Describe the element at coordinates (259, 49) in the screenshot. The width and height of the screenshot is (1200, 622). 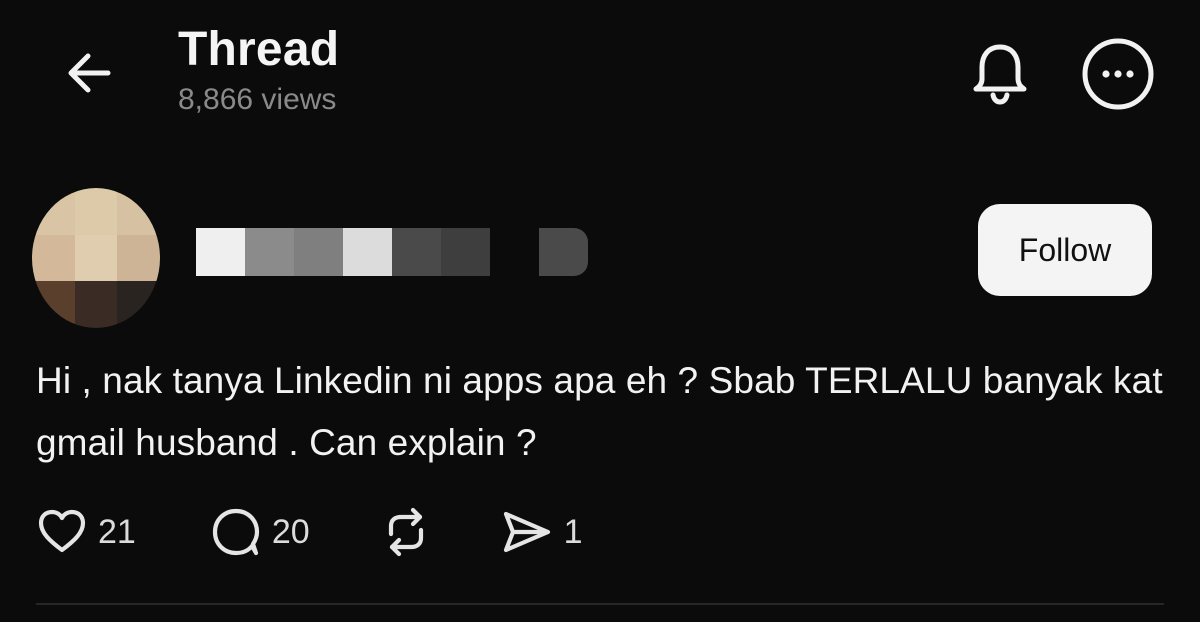
I see `page-title: Thread` at that location.